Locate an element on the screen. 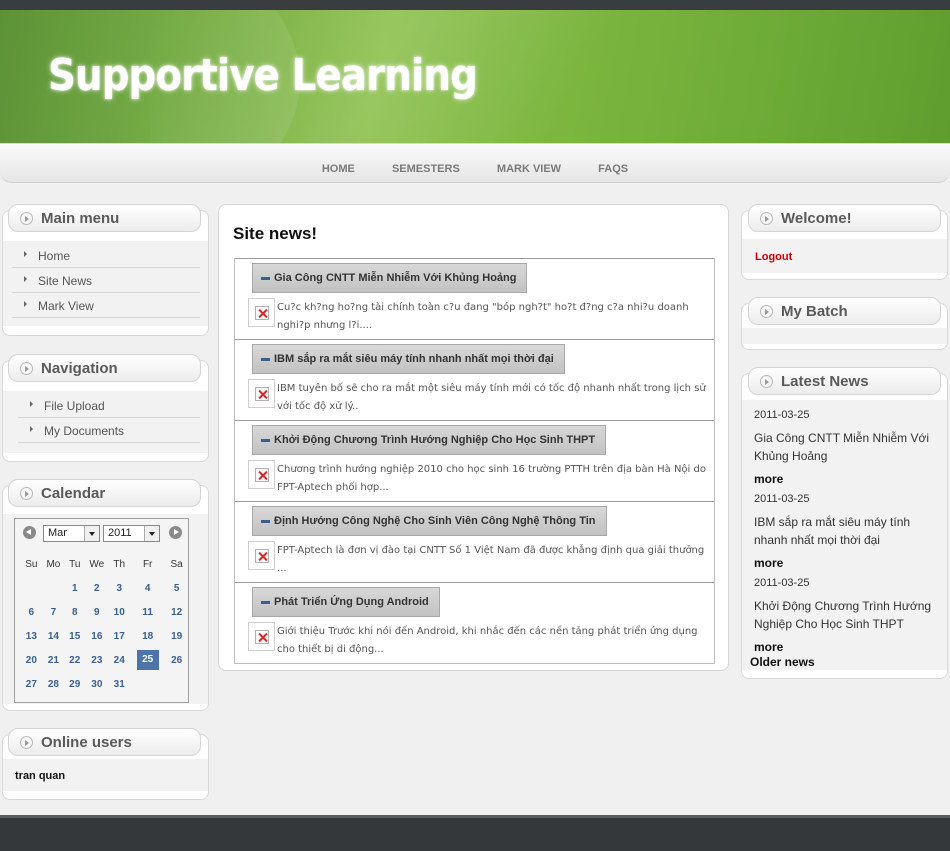 The width and height of the screenshot is (950, 851). site-title: Supportive Learning is located at coordinates (263, 75).